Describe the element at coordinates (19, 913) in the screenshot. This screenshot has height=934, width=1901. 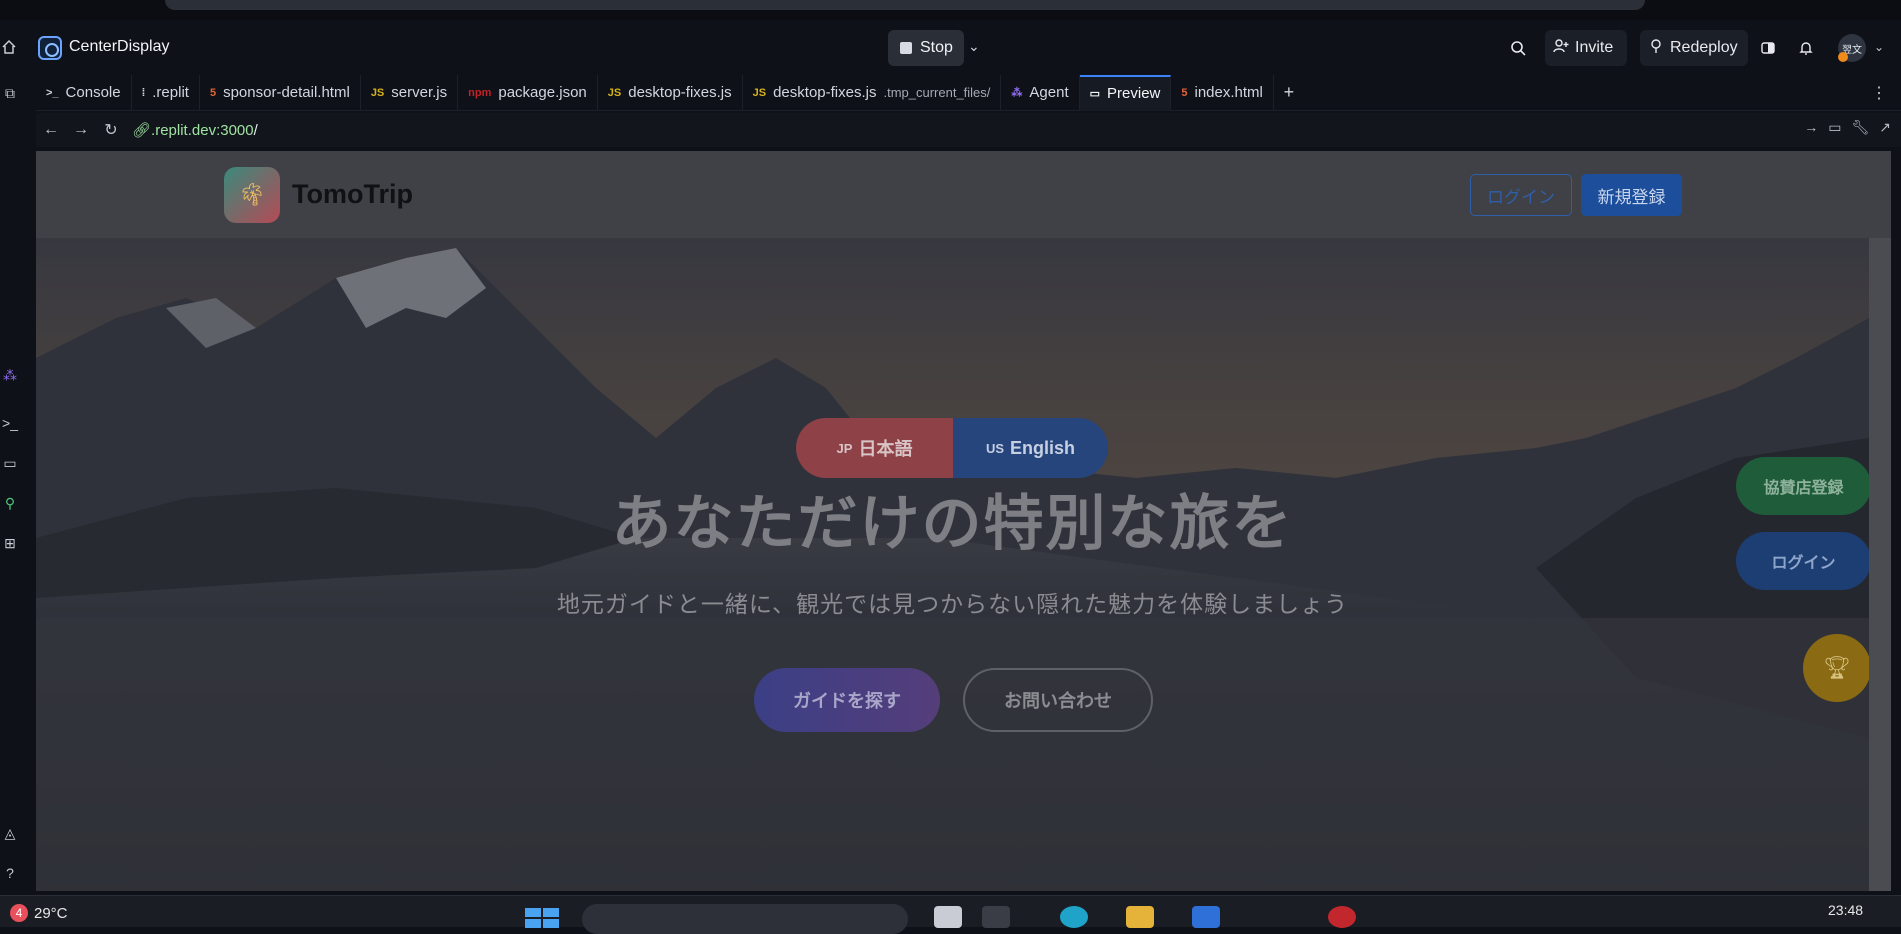
I see `weather-badge: 4` at that location.